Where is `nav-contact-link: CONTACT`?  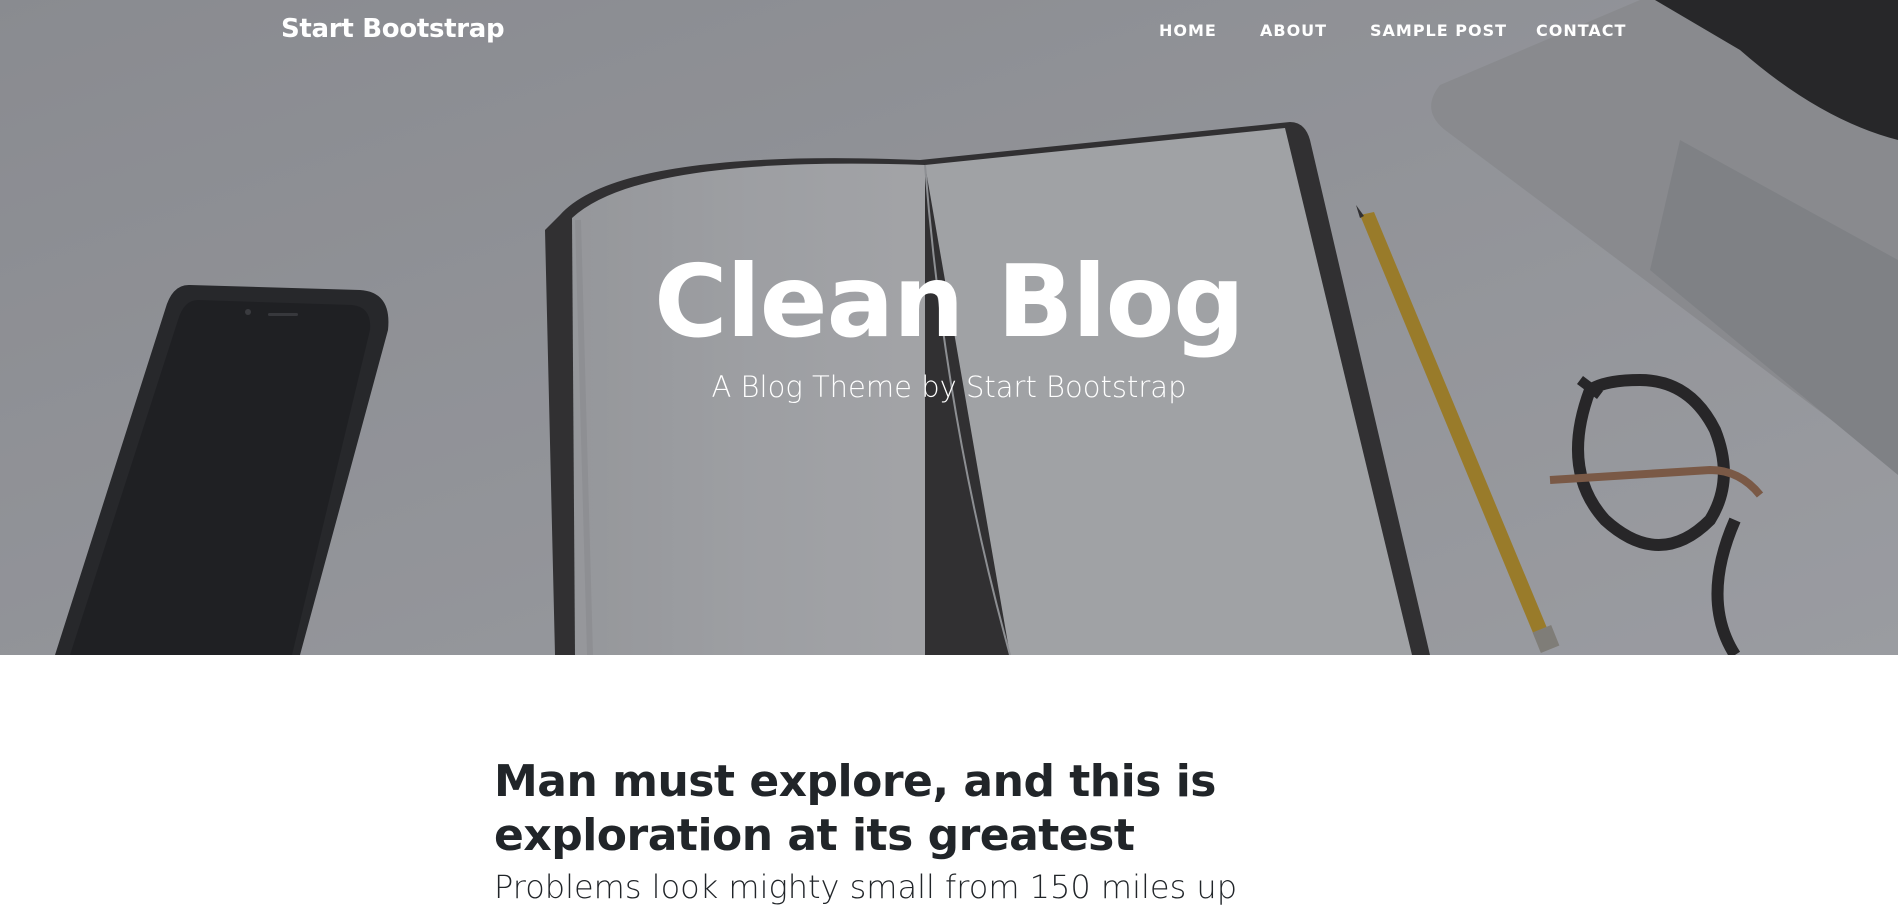
nav-contact-link: CONTACT is located at coordinates (1581, 30).